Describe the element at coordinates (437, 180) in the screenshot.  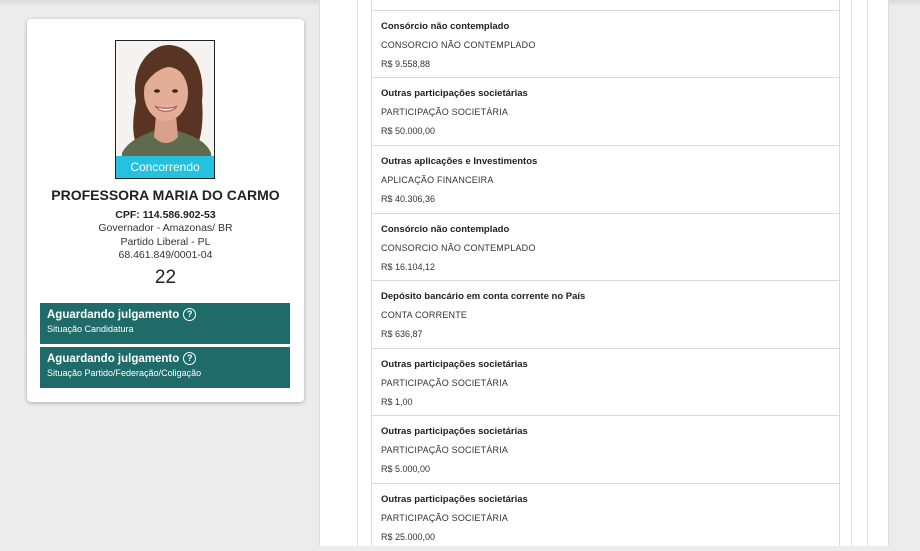
I see `asset-type: APLICAÇÃO FINANCEIRA` at that location.